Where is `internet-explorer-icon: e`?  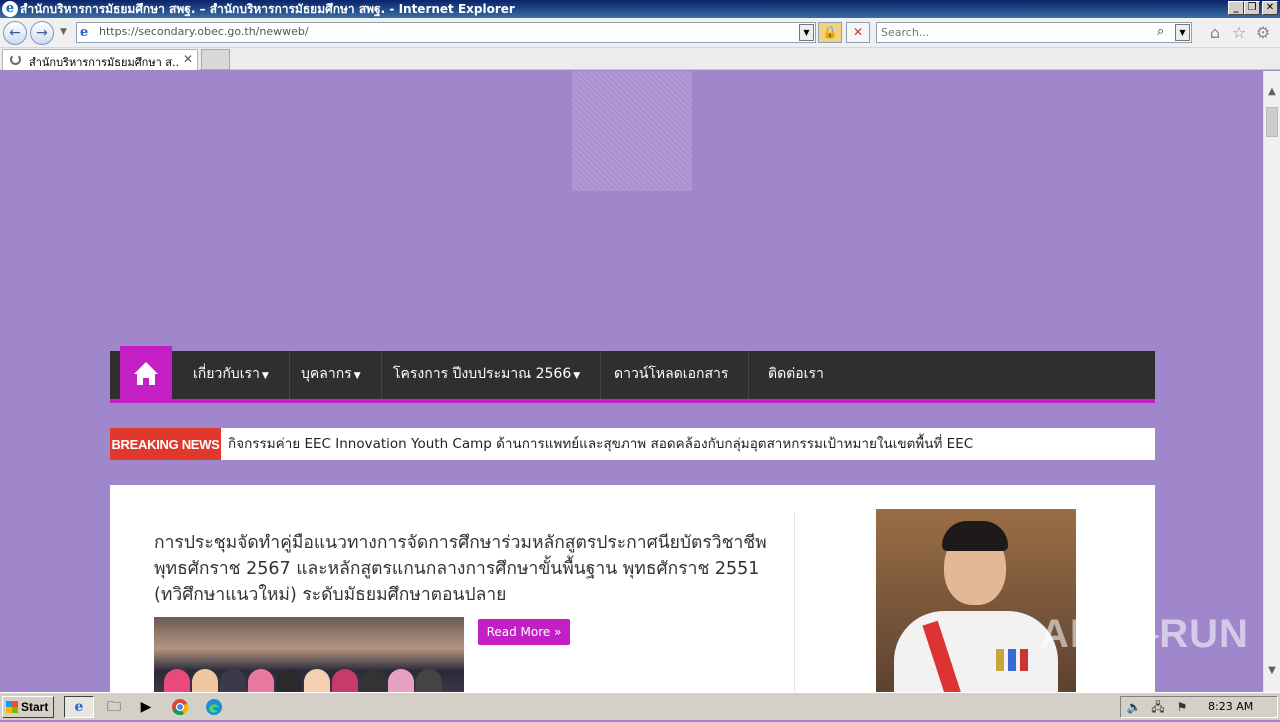 internet-explorer-icon: e is located at coordinates (10, 9).